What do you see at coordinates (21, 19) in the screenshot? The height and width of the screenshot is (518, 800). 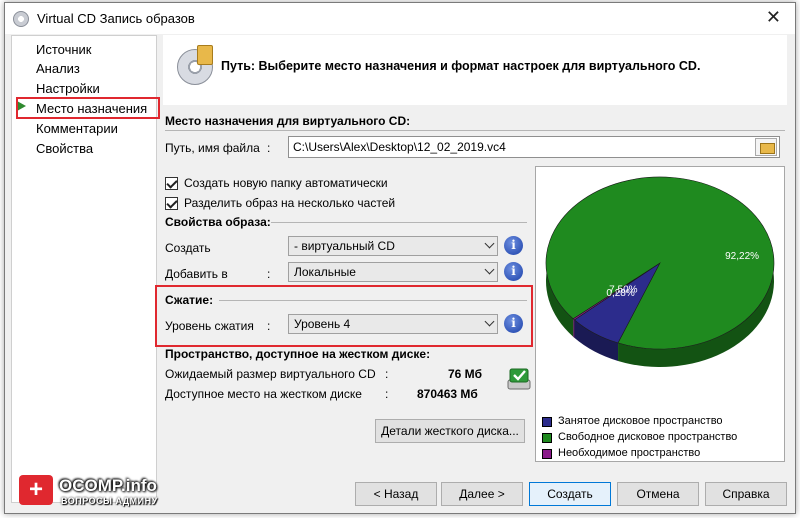 I see `cd-app-icon` at bounding box center [21, 19].